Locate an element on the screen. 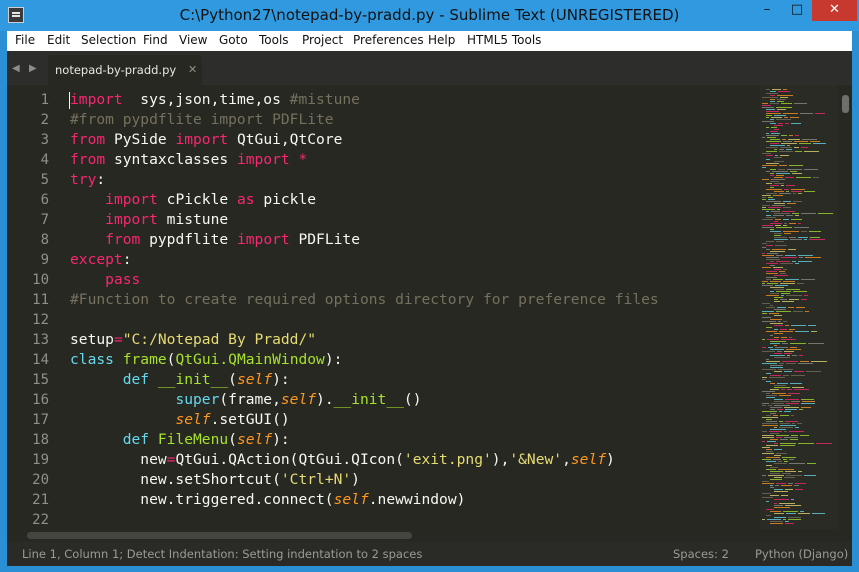 The width and height of the screenshot is (859, 572). code-line: import mistune is located at coordinates (149, 220).